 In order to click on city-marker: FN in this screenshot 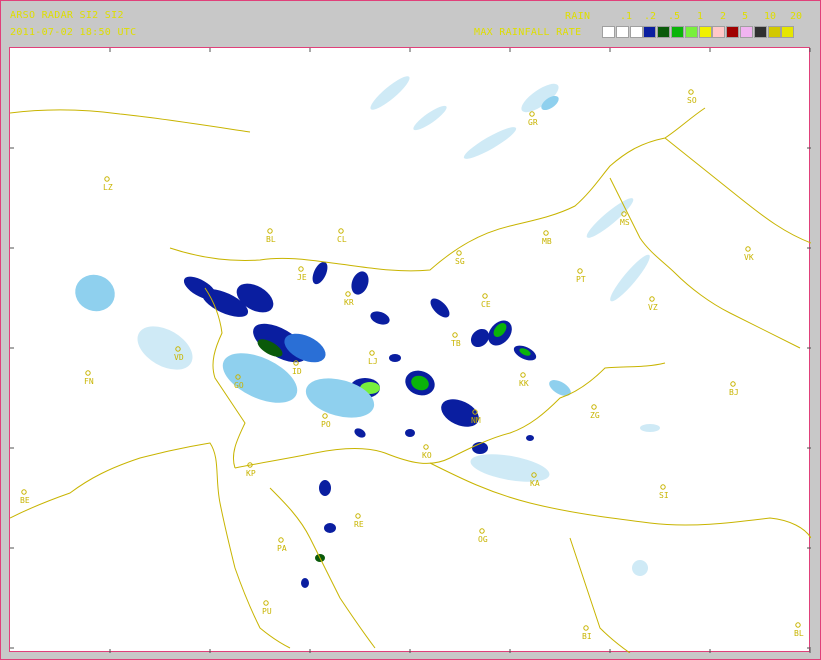, I will do `click(89, 378)`.